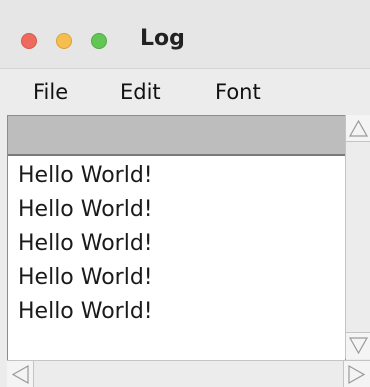 This screenshot has height=387, width=370. What do you see at coordinates (185, 92) in the screenshot?
I see `menu-bar: File Edit Font` at bounding box center [185, 92].